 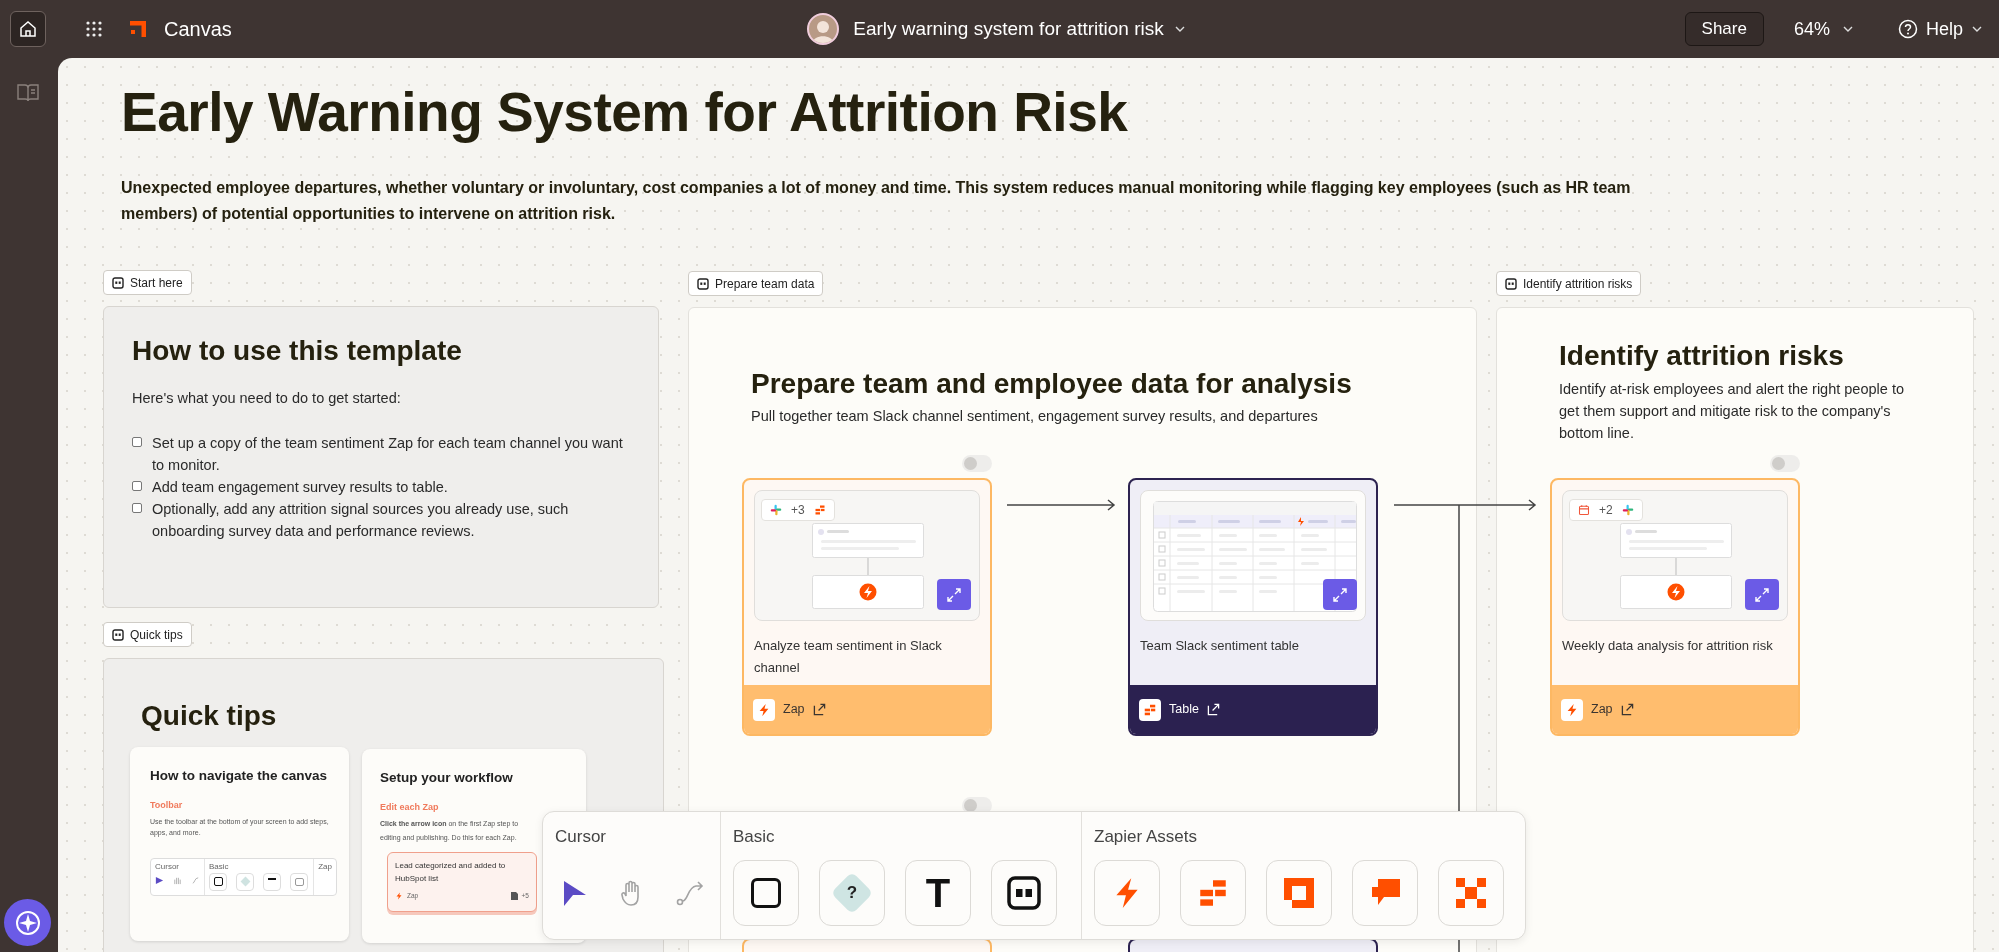 What do you see at coordinates (1667, 646) in the screenshot?
I see `step-title: Weekly data analysis for attrition risk` at bounding box center [1667, 646].